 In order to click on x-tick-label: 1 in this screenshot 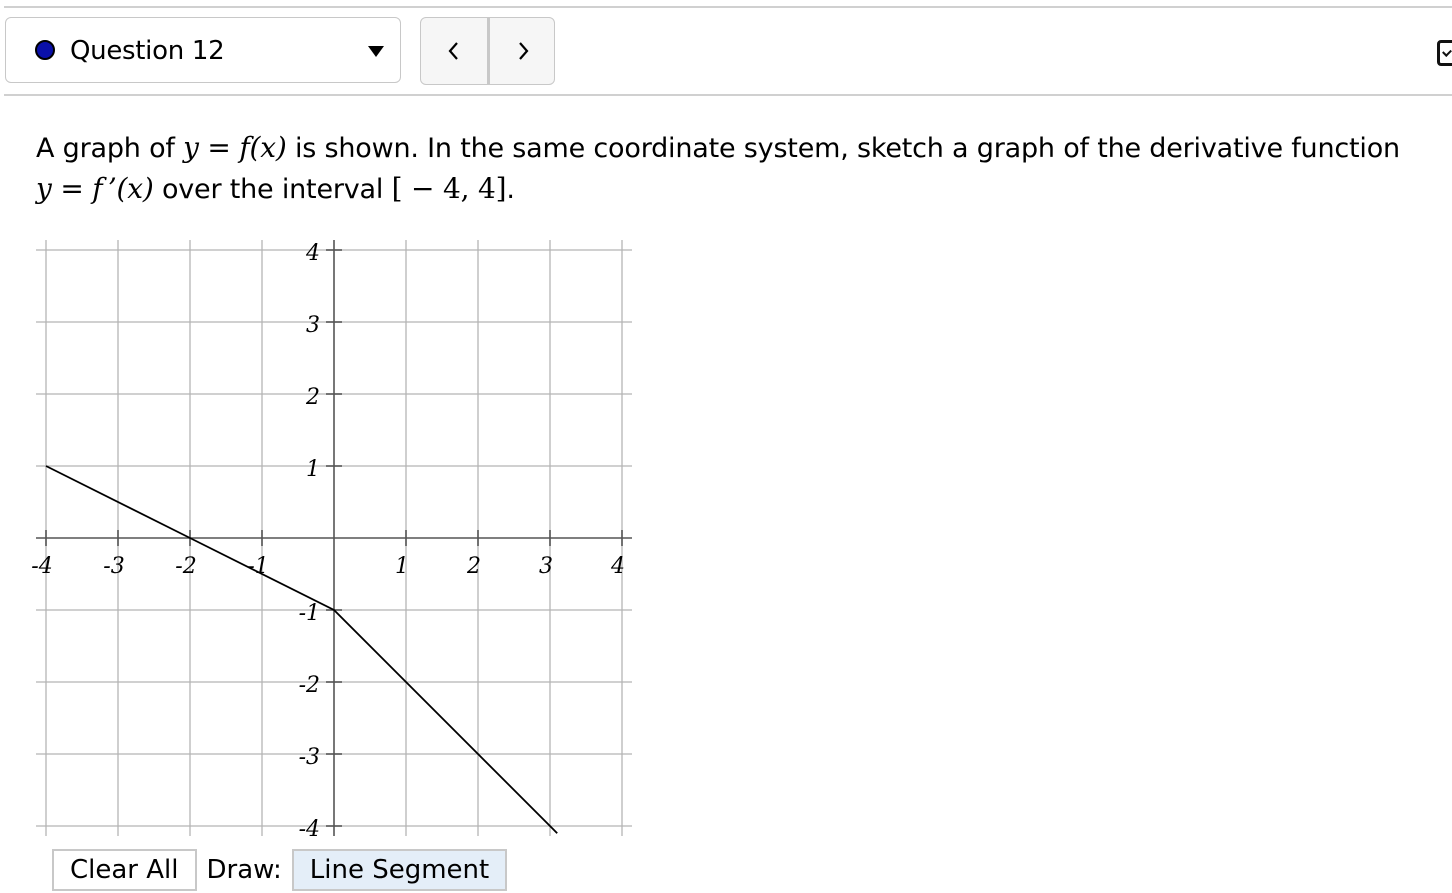, I will do `click(402, 566)`.